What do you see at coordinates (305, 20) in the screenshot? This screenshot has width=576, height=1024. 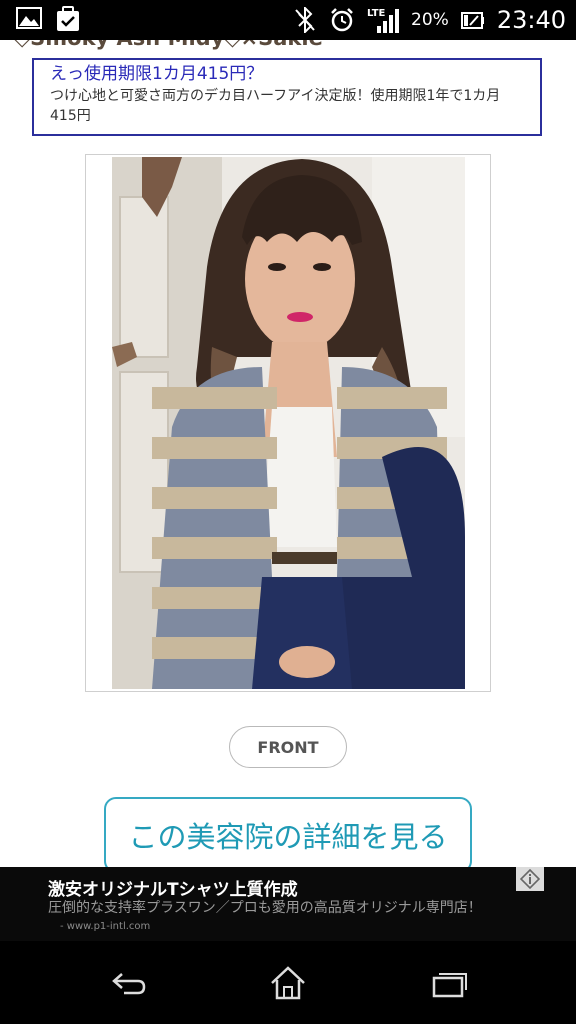 I see `bluetooth-off-icon` at bounding box center [305, 20].